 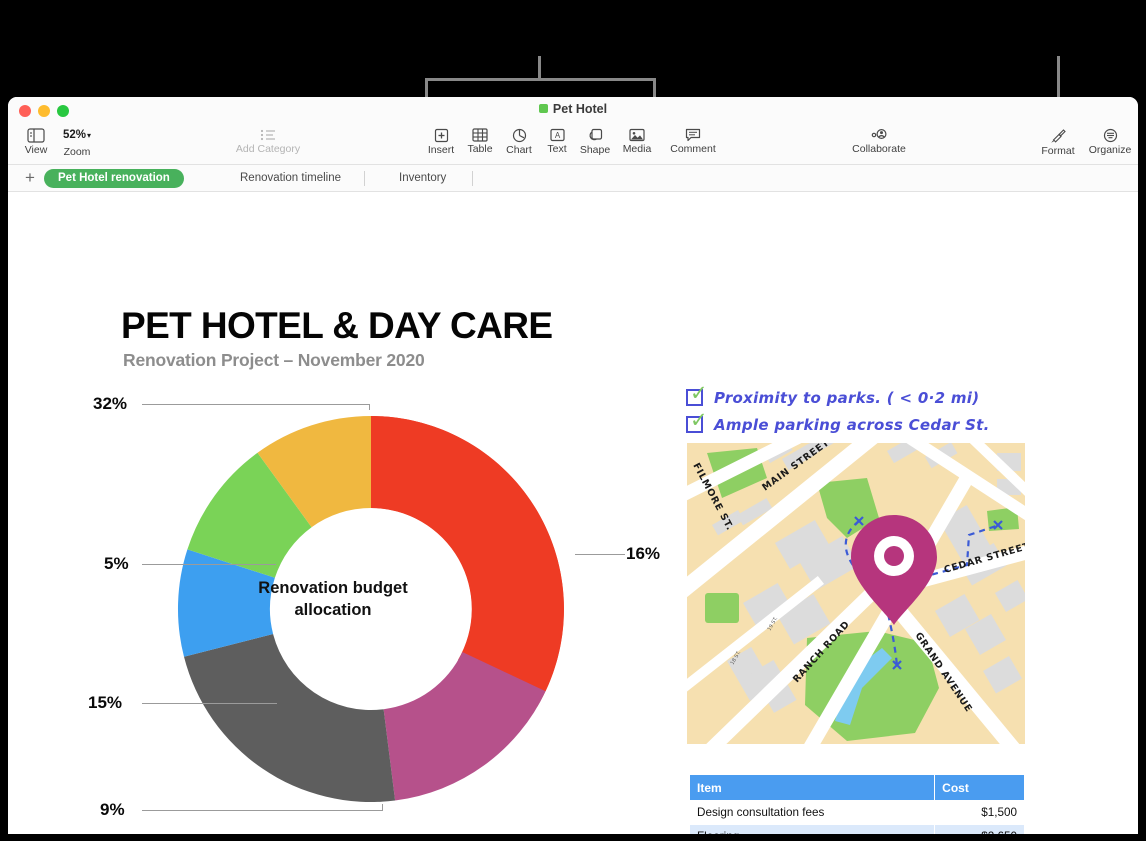 I want to click on sheet-tab-inventory: Inventory, so click(x=422, y=178).